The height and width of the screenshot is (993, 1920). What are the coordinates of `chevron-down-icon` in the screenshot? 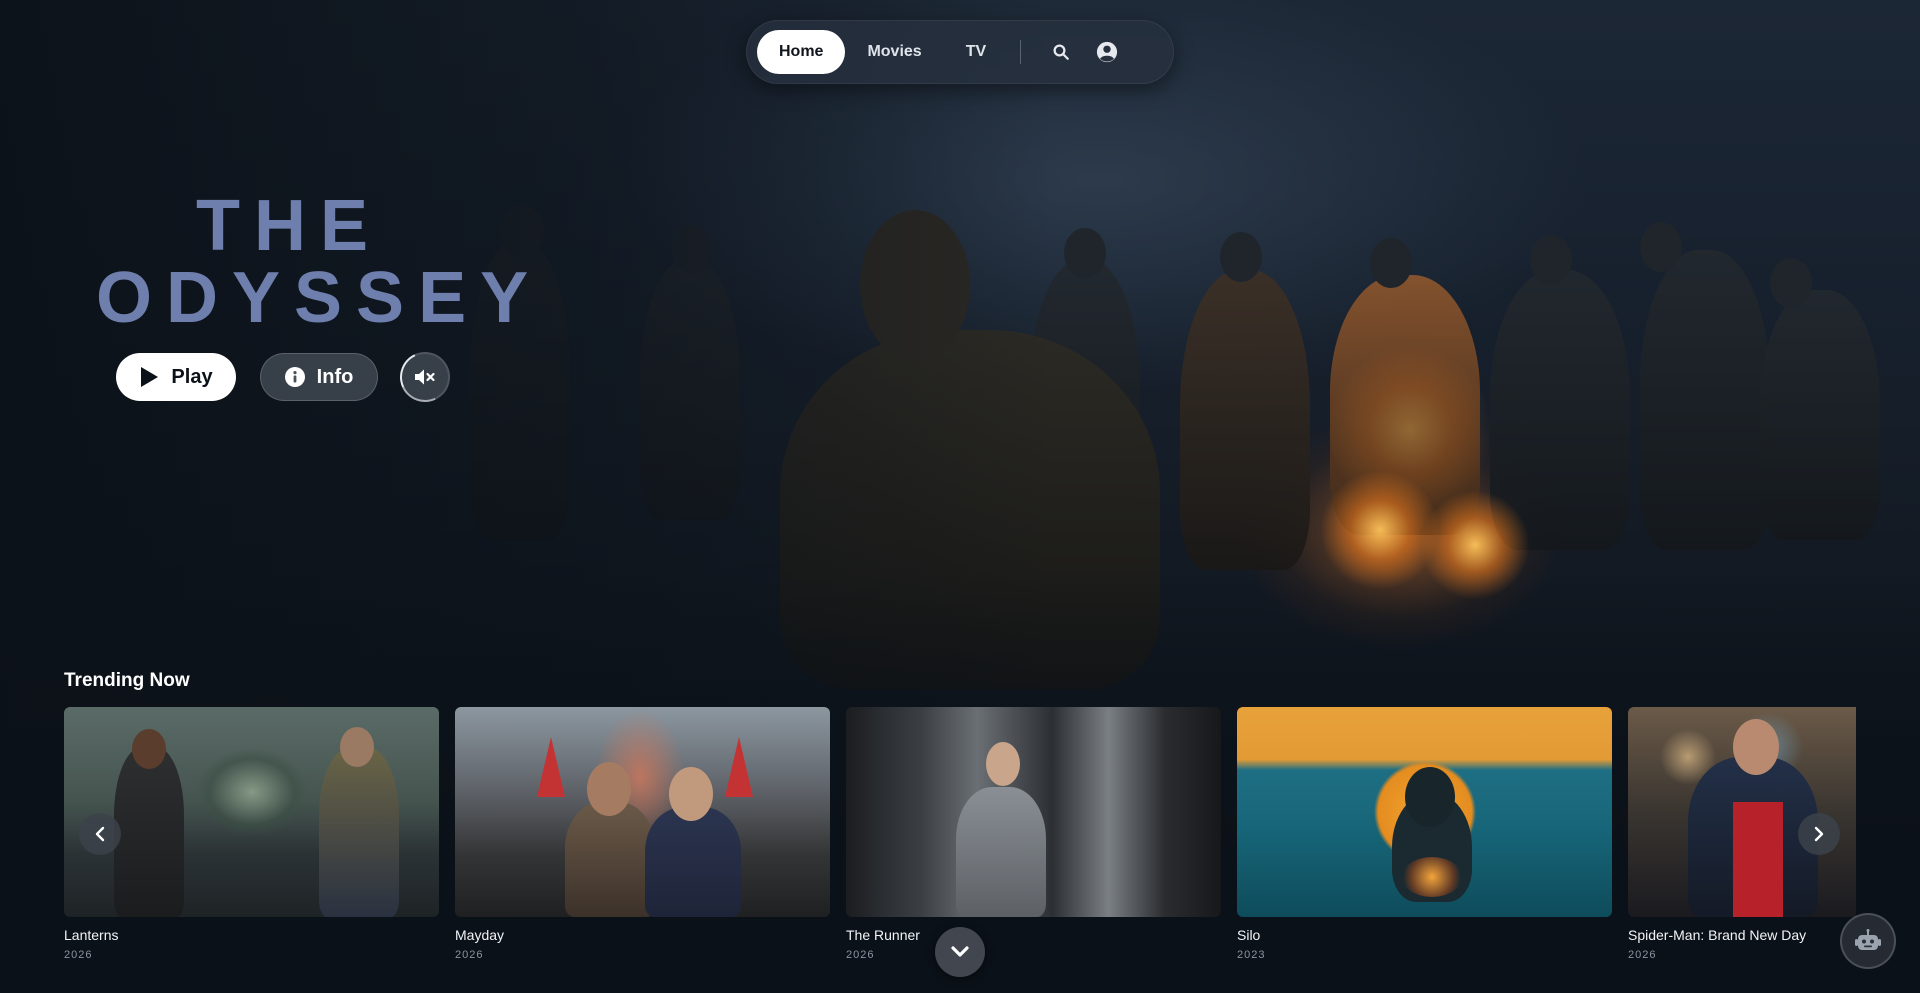 It's located at (960, 951).